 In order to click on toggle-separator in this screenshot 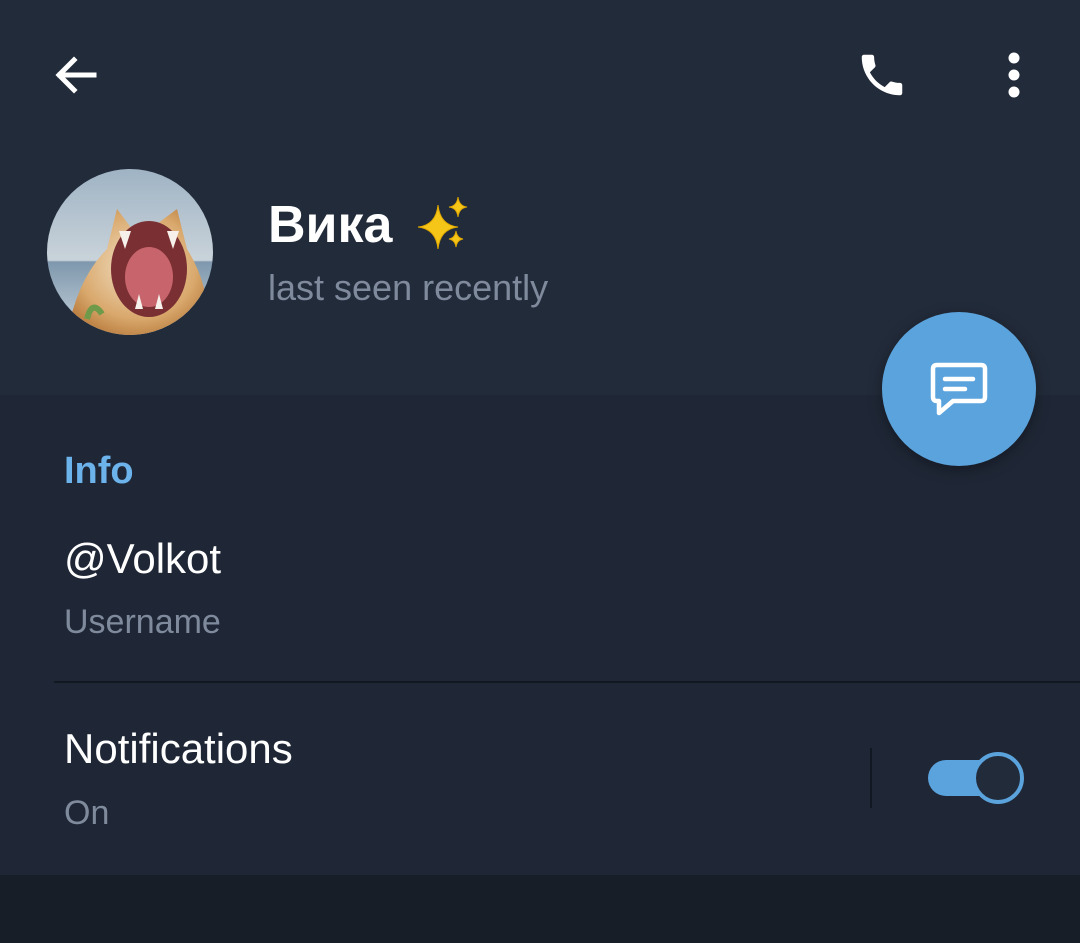, I will do `click(871, 778)`.